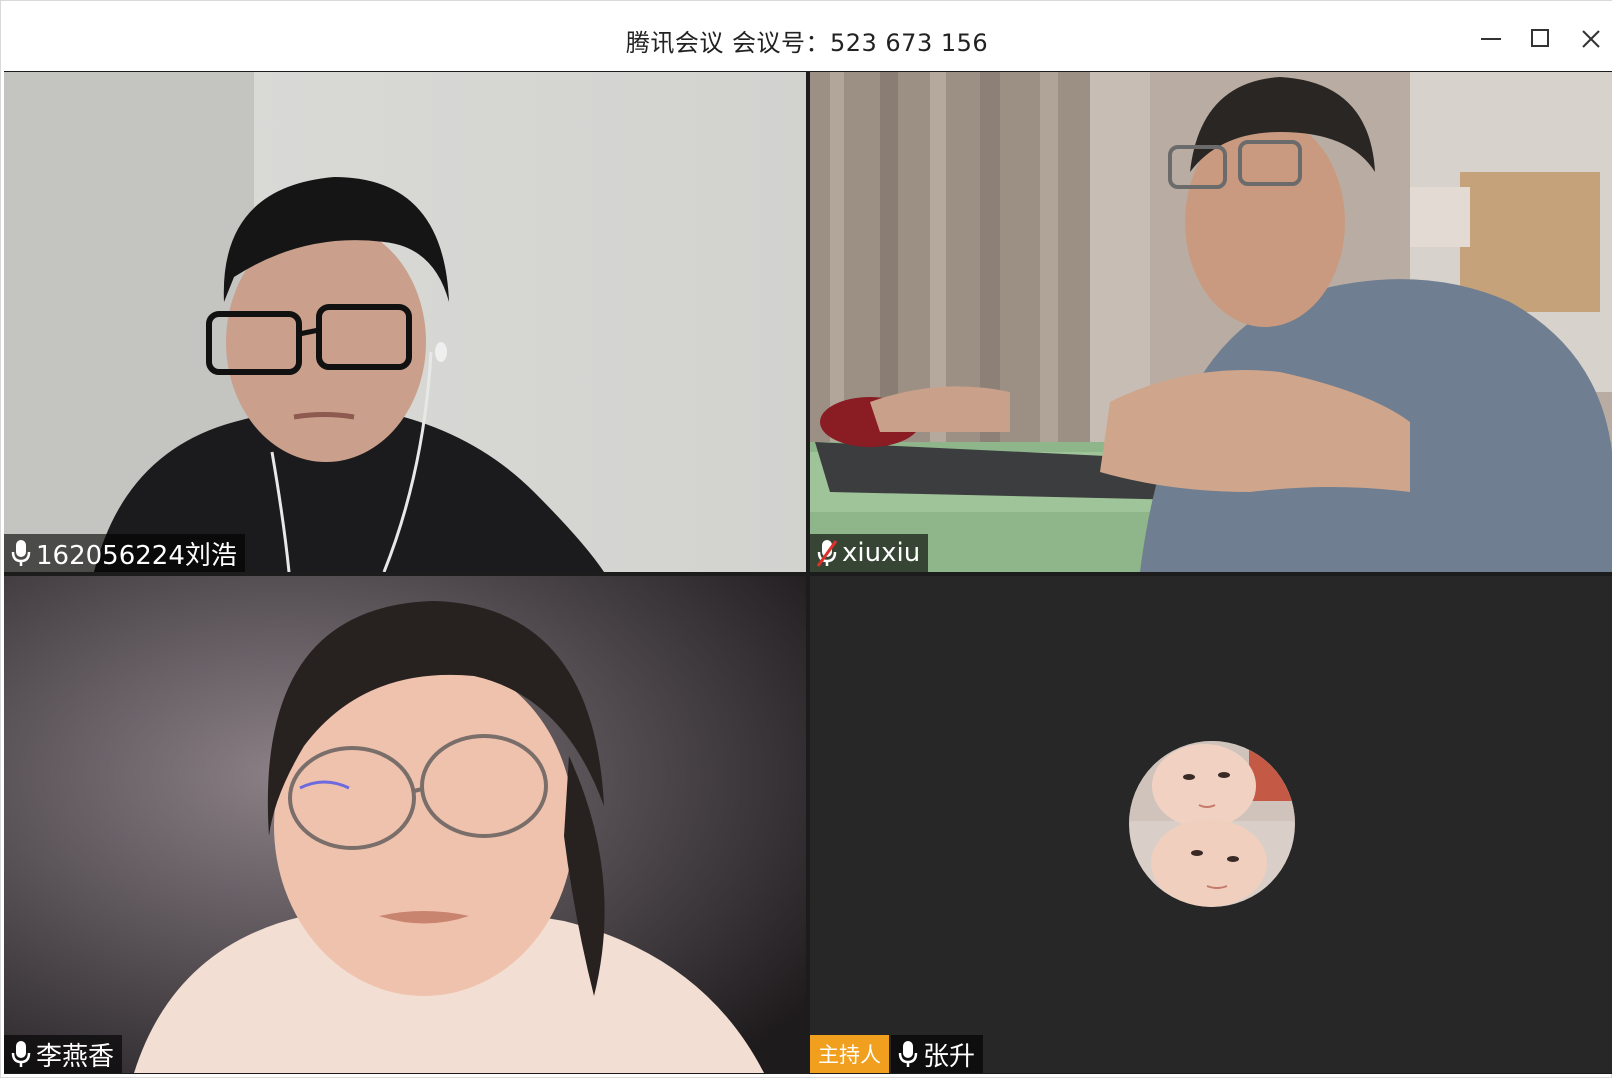 The height and width of the screenshot is (1078, 1612). I want to click on participant-nametag: 李燕香, so click(63, 1054).